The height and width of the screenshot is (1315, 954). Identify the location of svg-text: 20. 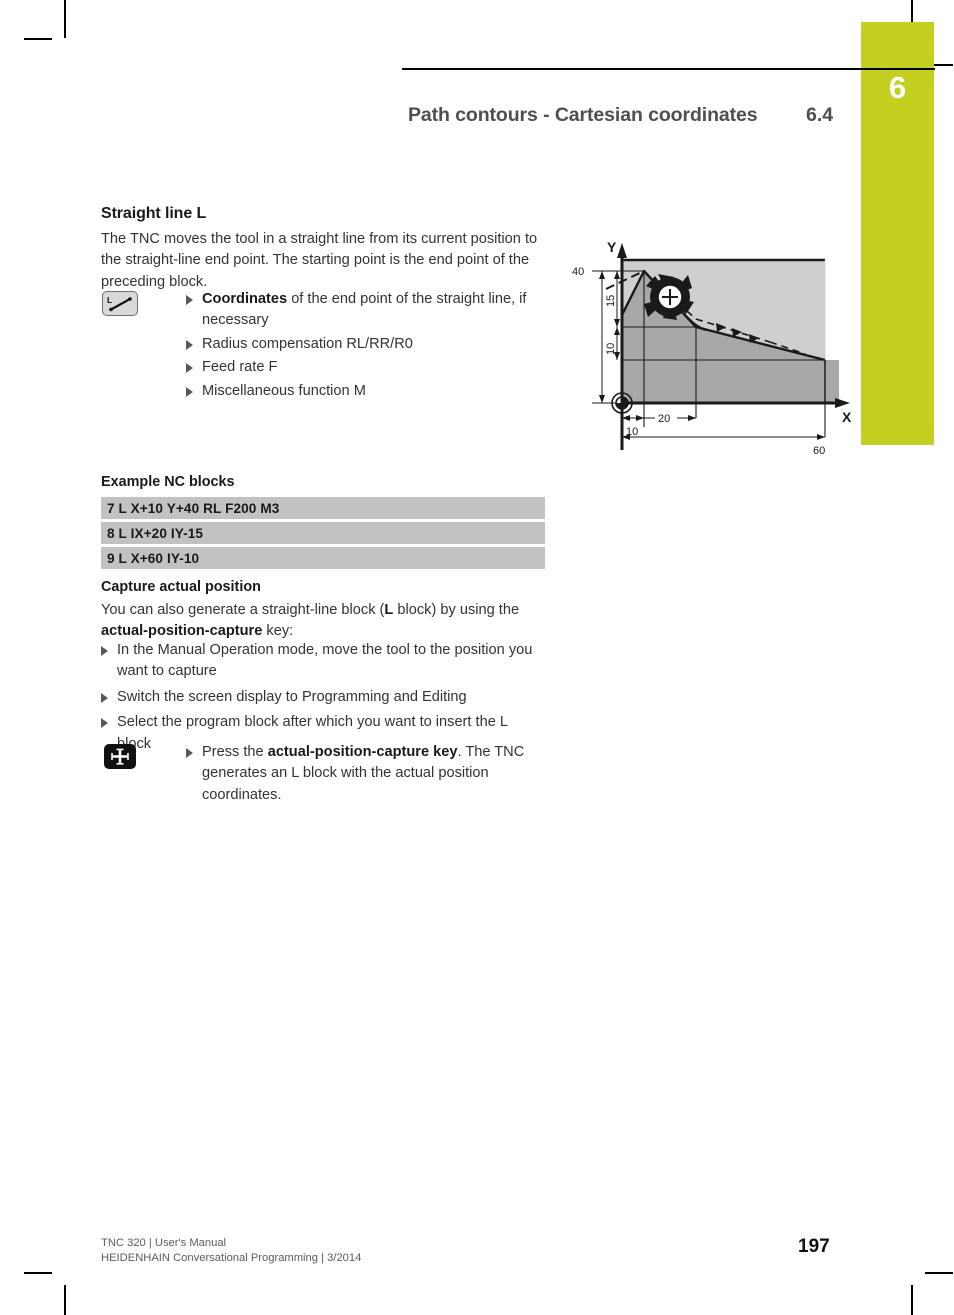
(664, 419).